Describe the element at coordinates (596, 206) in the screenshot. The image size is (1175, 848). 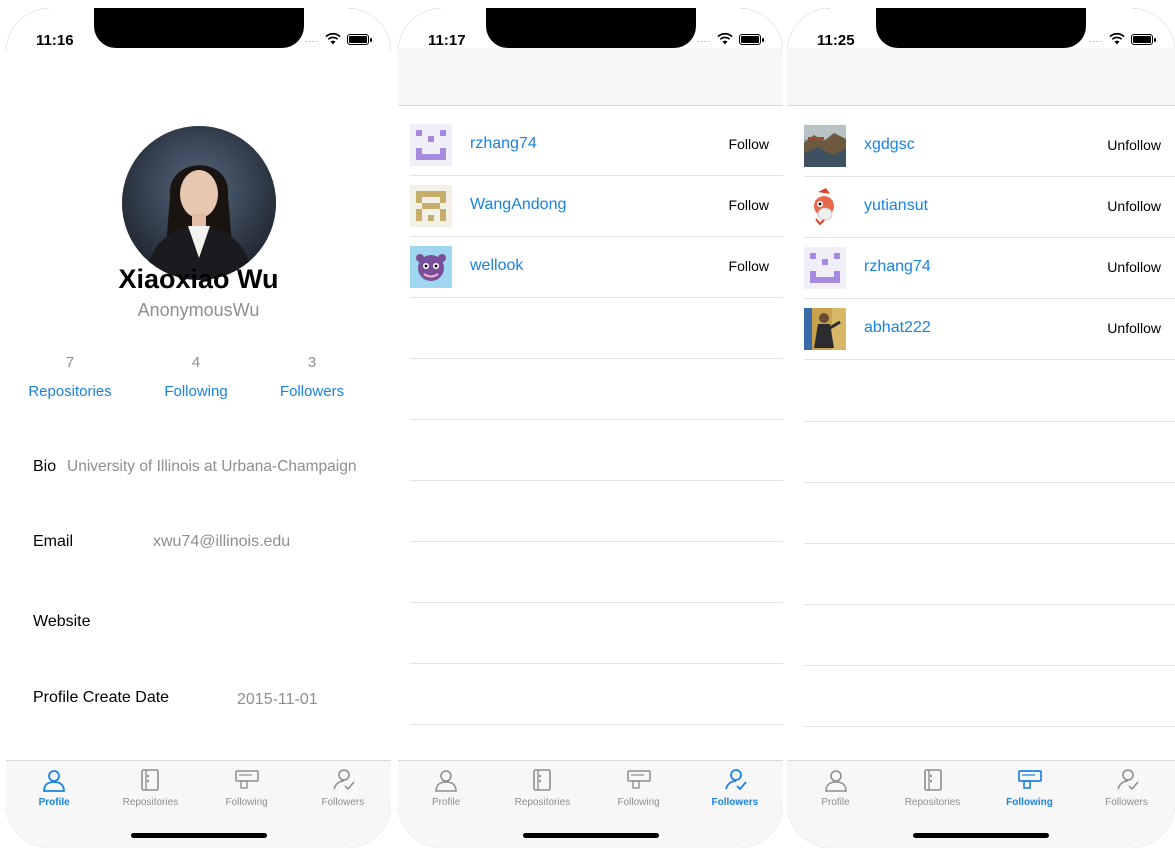
I see `list-item: WangAndong Follow` at that location.